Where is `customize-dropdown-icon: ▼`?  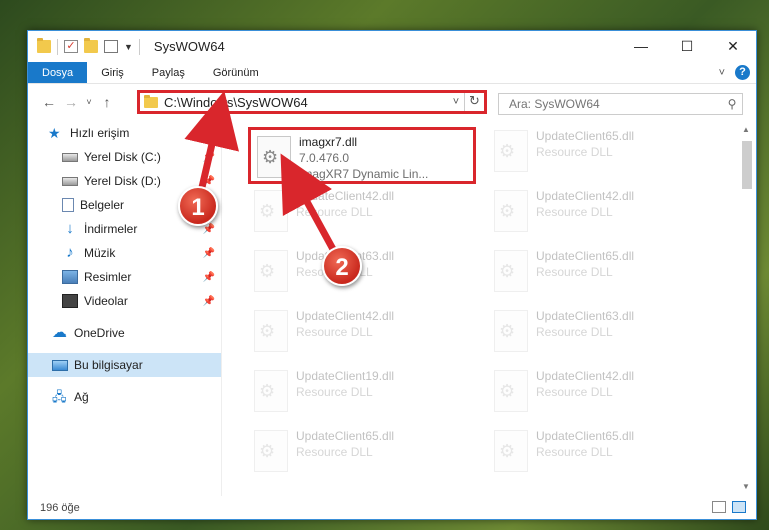
customize-dropdown-icon: ▼ is located at coordinates (128, 47).